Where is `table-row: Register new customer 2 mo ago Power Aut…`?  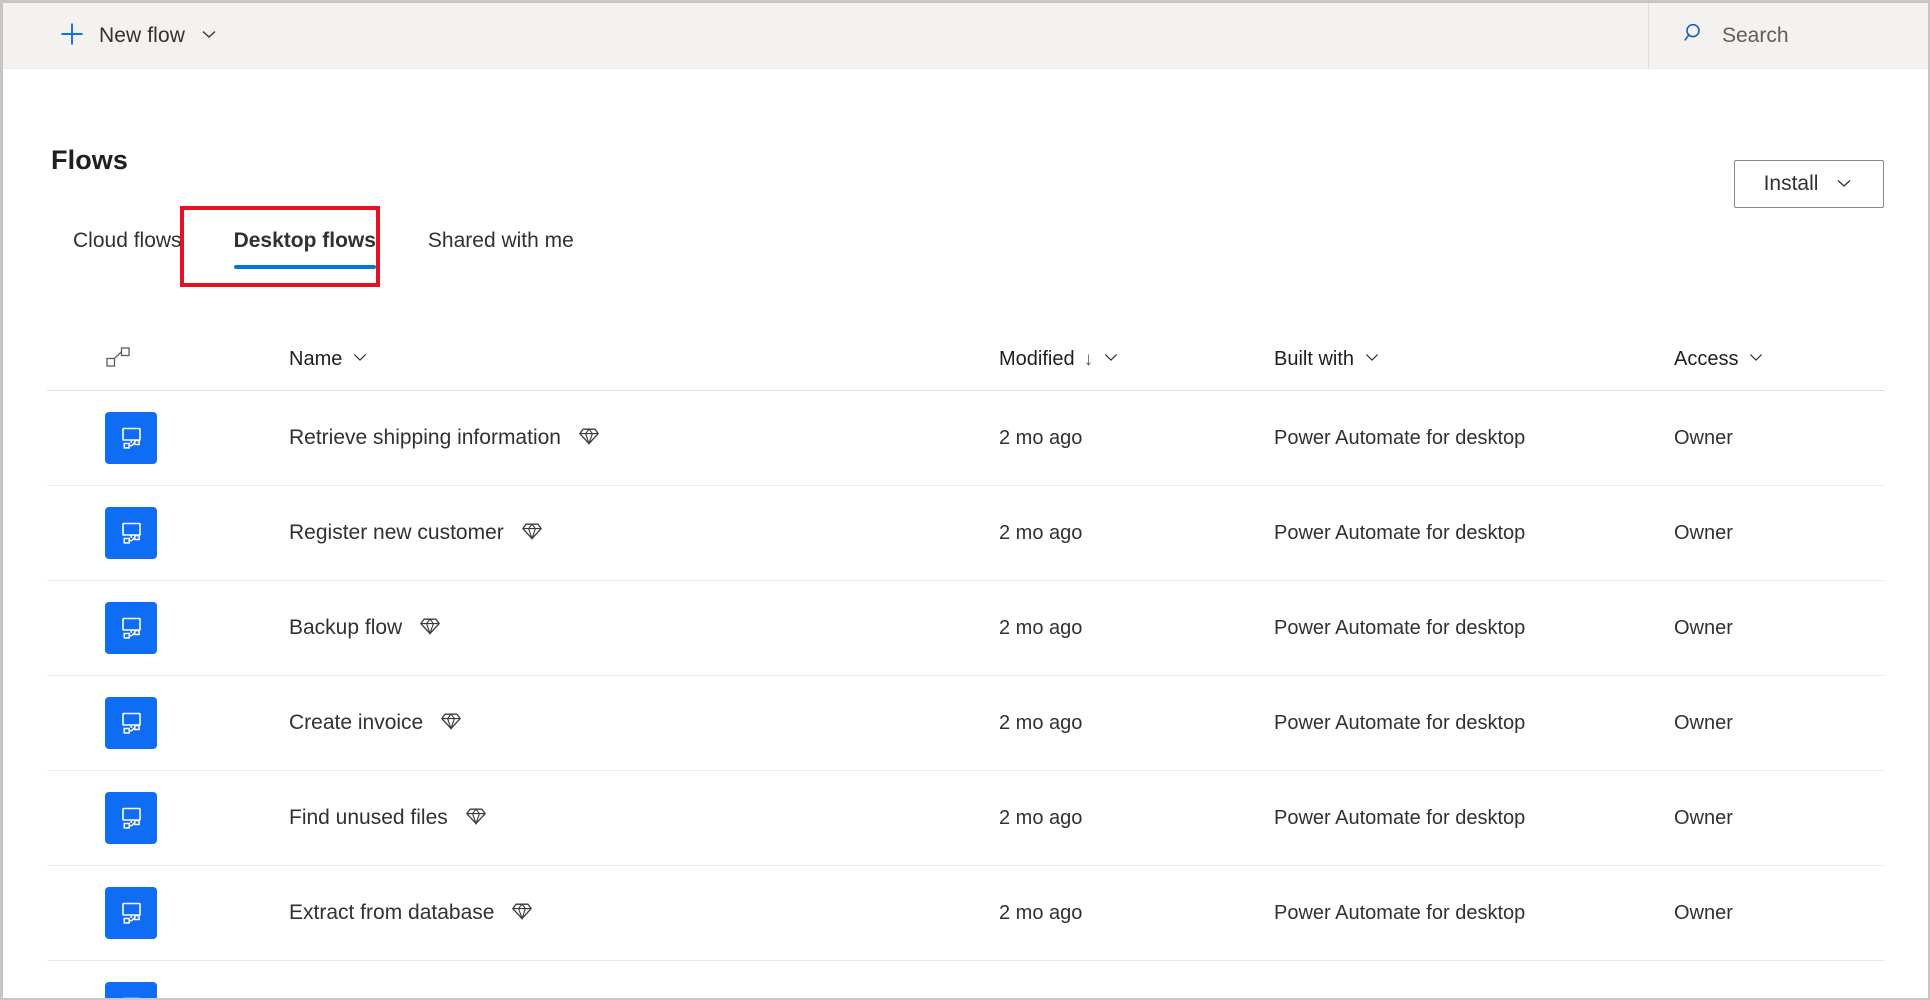 table-row: Register new customer 2 mo ago Power Aut… is located at coordinates (966, 533).